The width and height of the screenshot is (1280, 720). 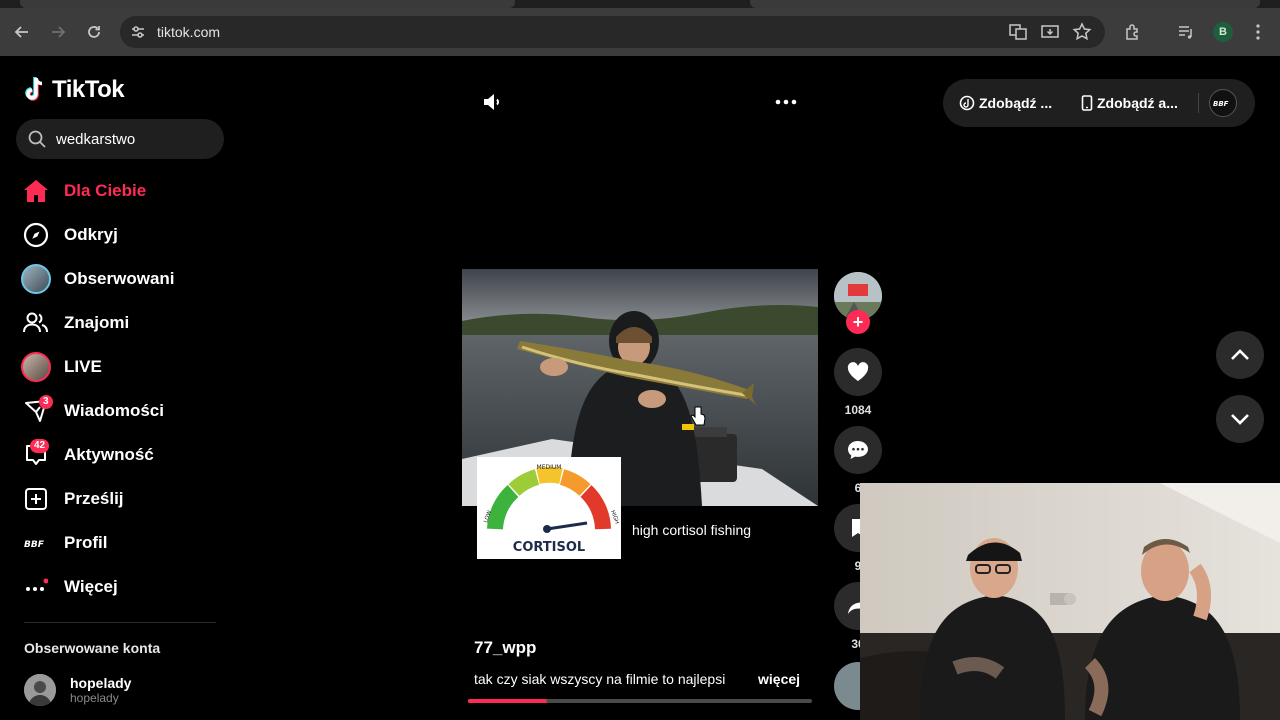 I want to click on sidebar-item-label: Aktywność, so click(x=109, y=454).